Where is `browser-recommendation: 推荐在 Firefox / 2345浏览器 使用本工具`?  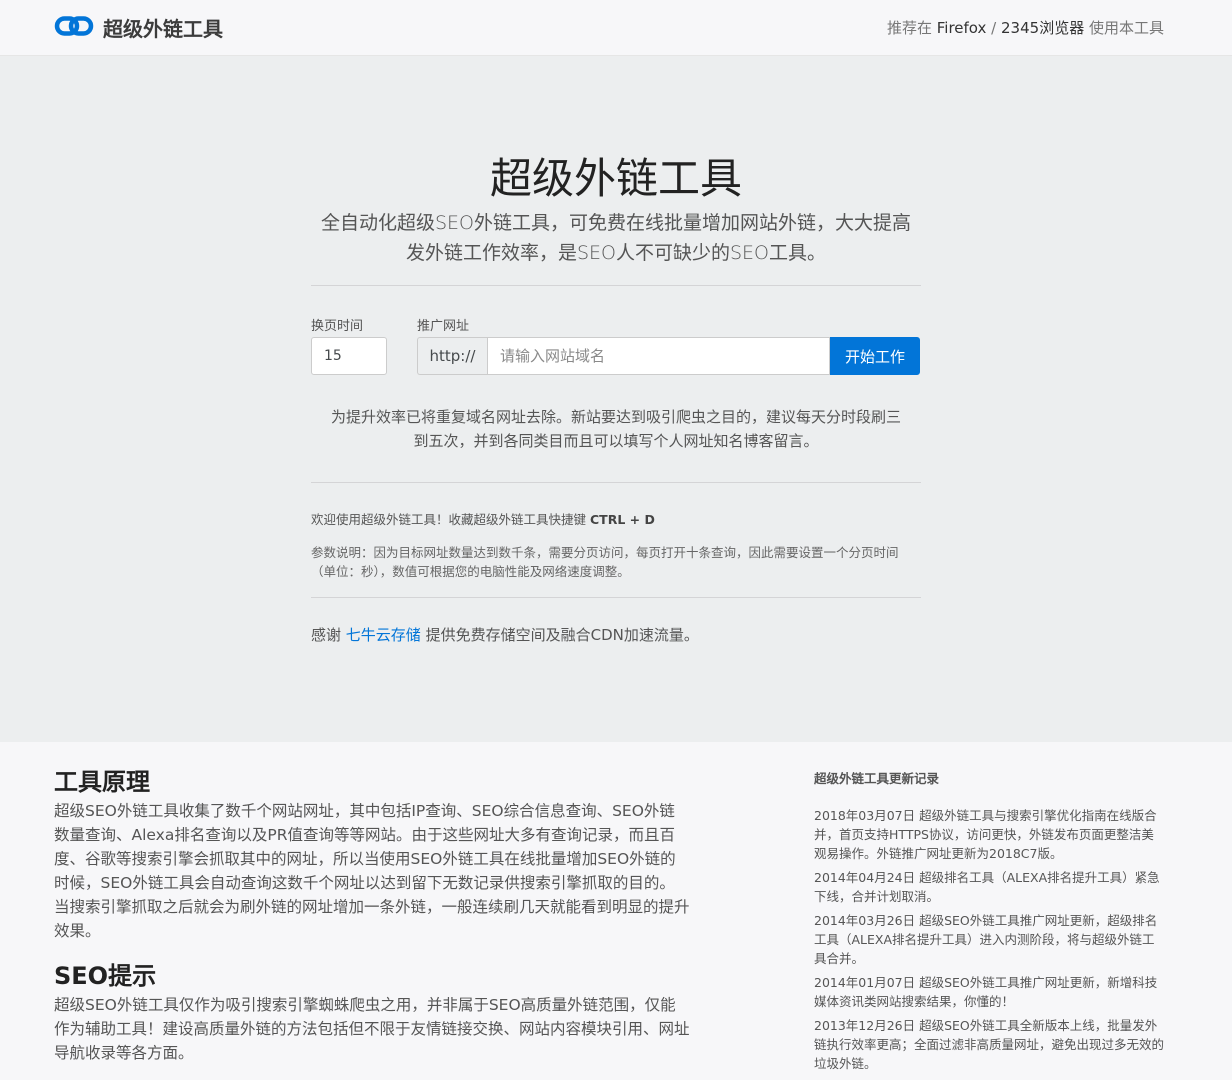
browser-recommendation: 推荐在 Firefox / 2345浏览器 使用本工具 is located at coordinates (1025, 27).